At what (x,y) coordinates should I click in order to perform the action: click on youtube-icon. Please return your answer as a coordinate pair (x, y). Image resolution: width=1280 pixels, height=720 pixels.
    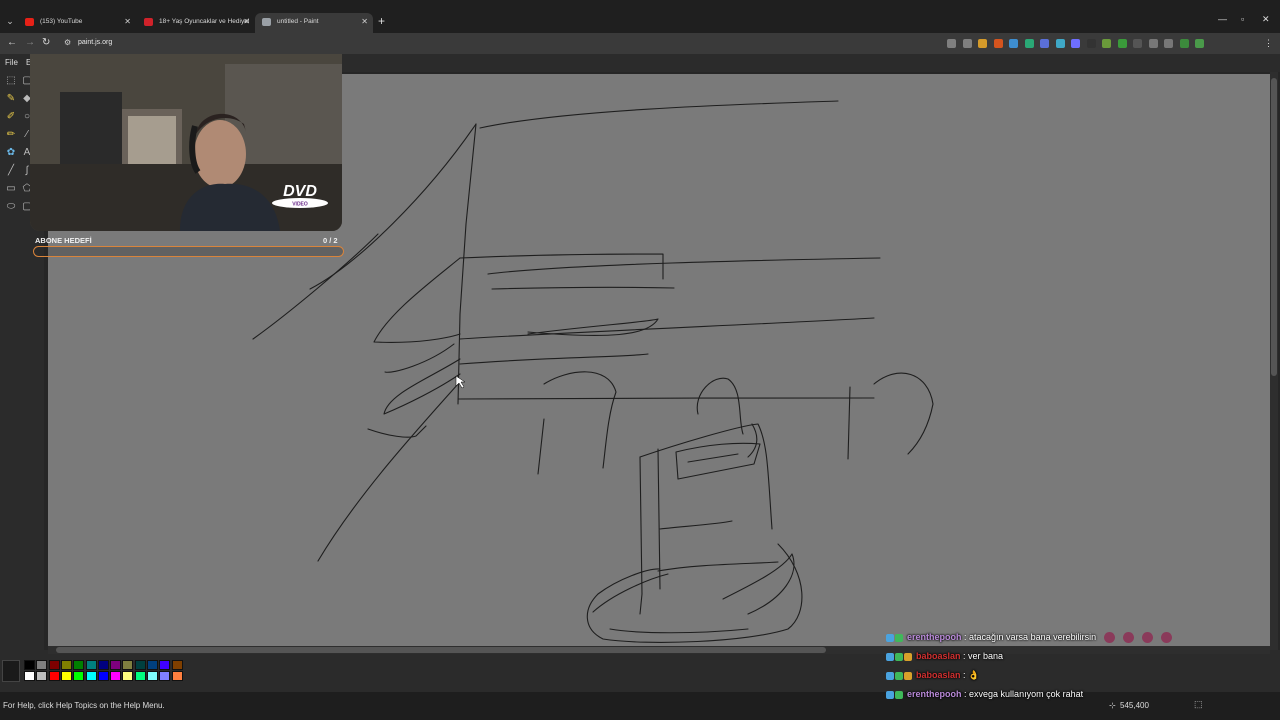
    Looking at the image, I should click on (29, 22).